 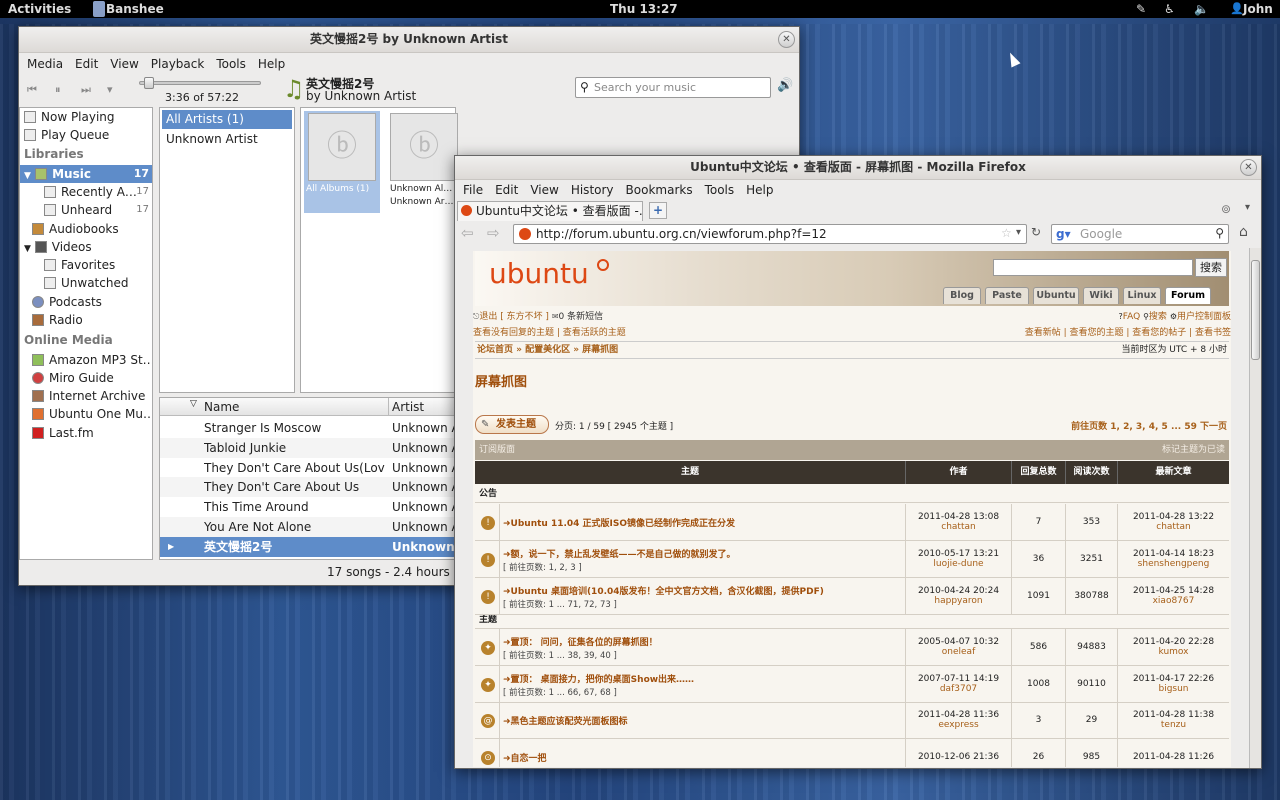 What do you see at coordinates (1204, 317) in the screenshot?
I see `ucp-link: 用户控制面板` at bounding box center [1204, 317].